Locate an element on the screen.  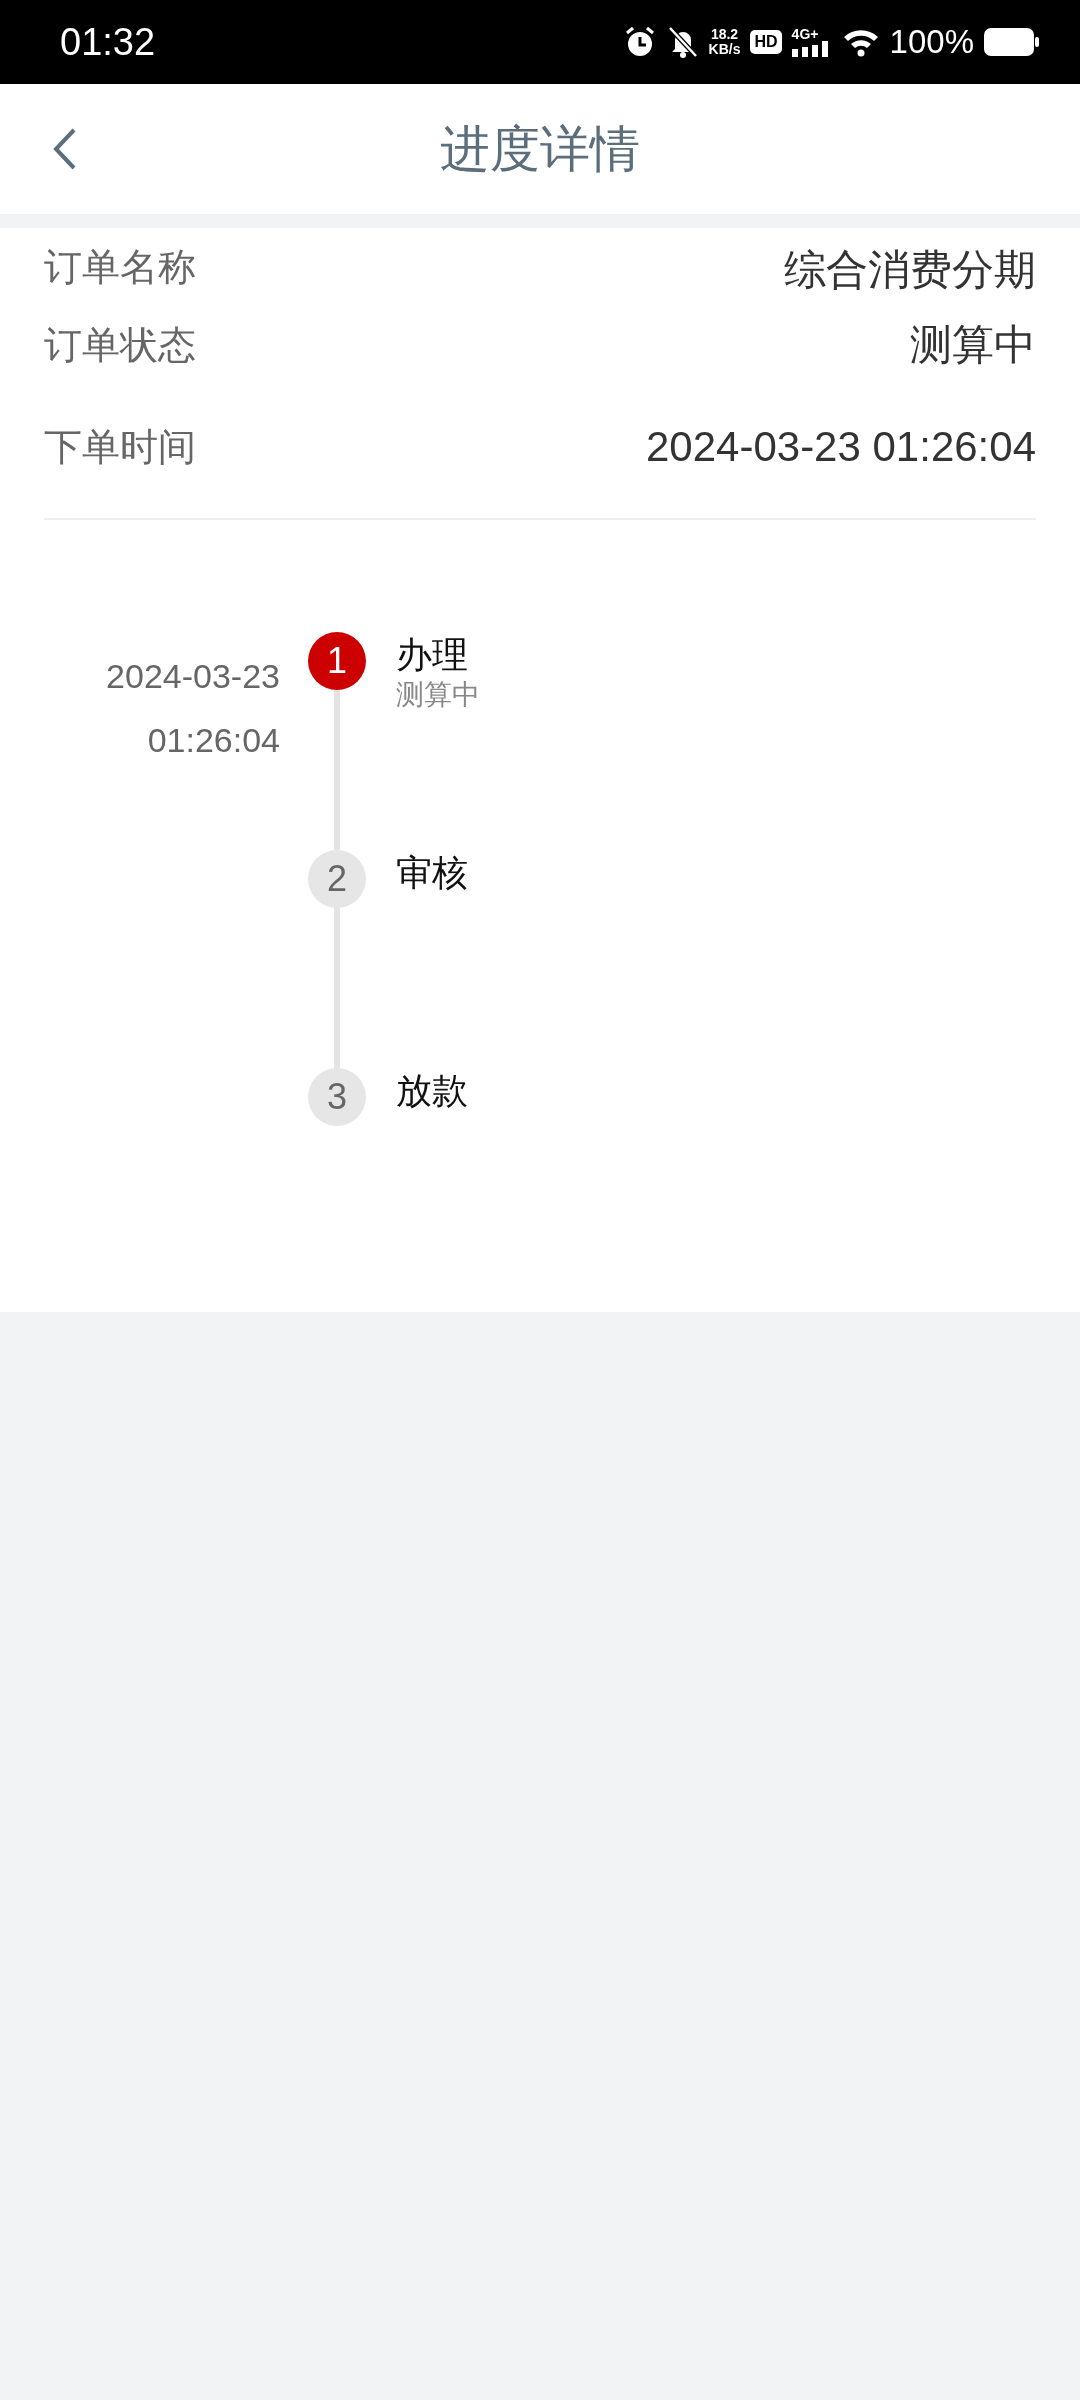
page-title: 进度详情 is located at coordinates (540, 149).